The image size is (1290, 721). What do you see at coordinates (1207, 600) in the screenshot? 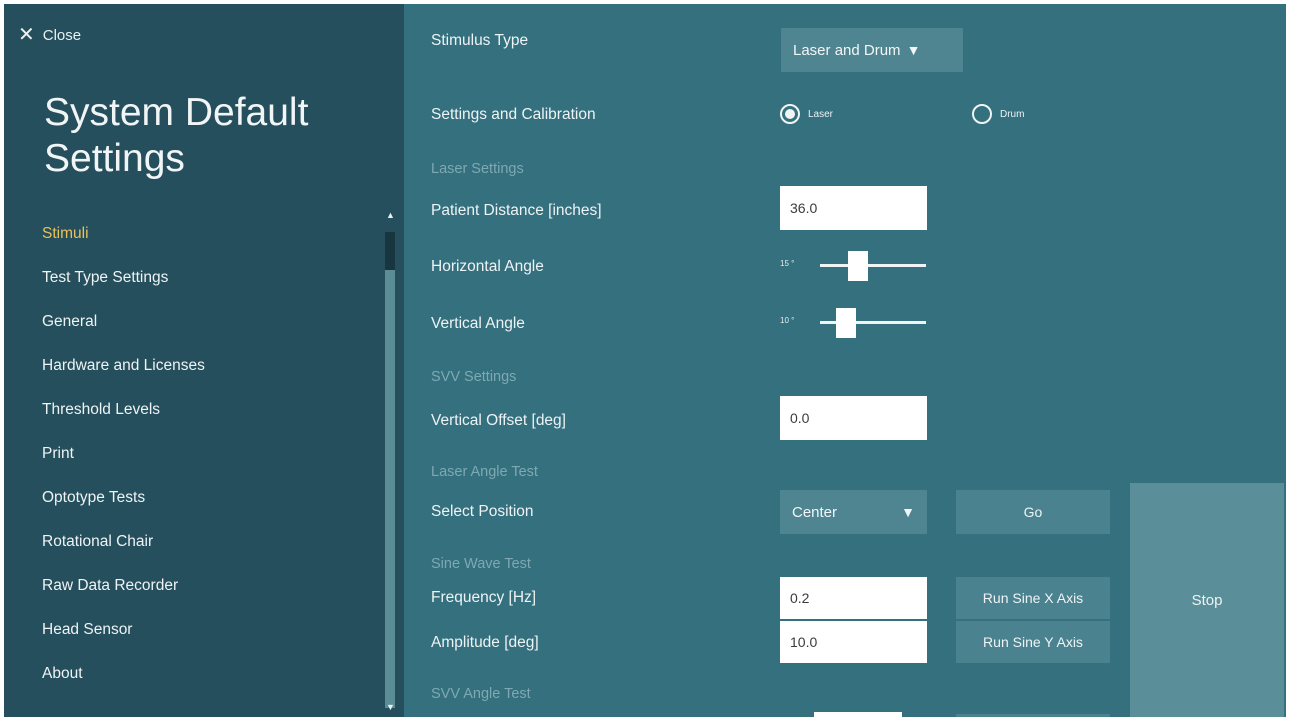
I see `stop-button: Stop` at bounding box center [1207, 600].